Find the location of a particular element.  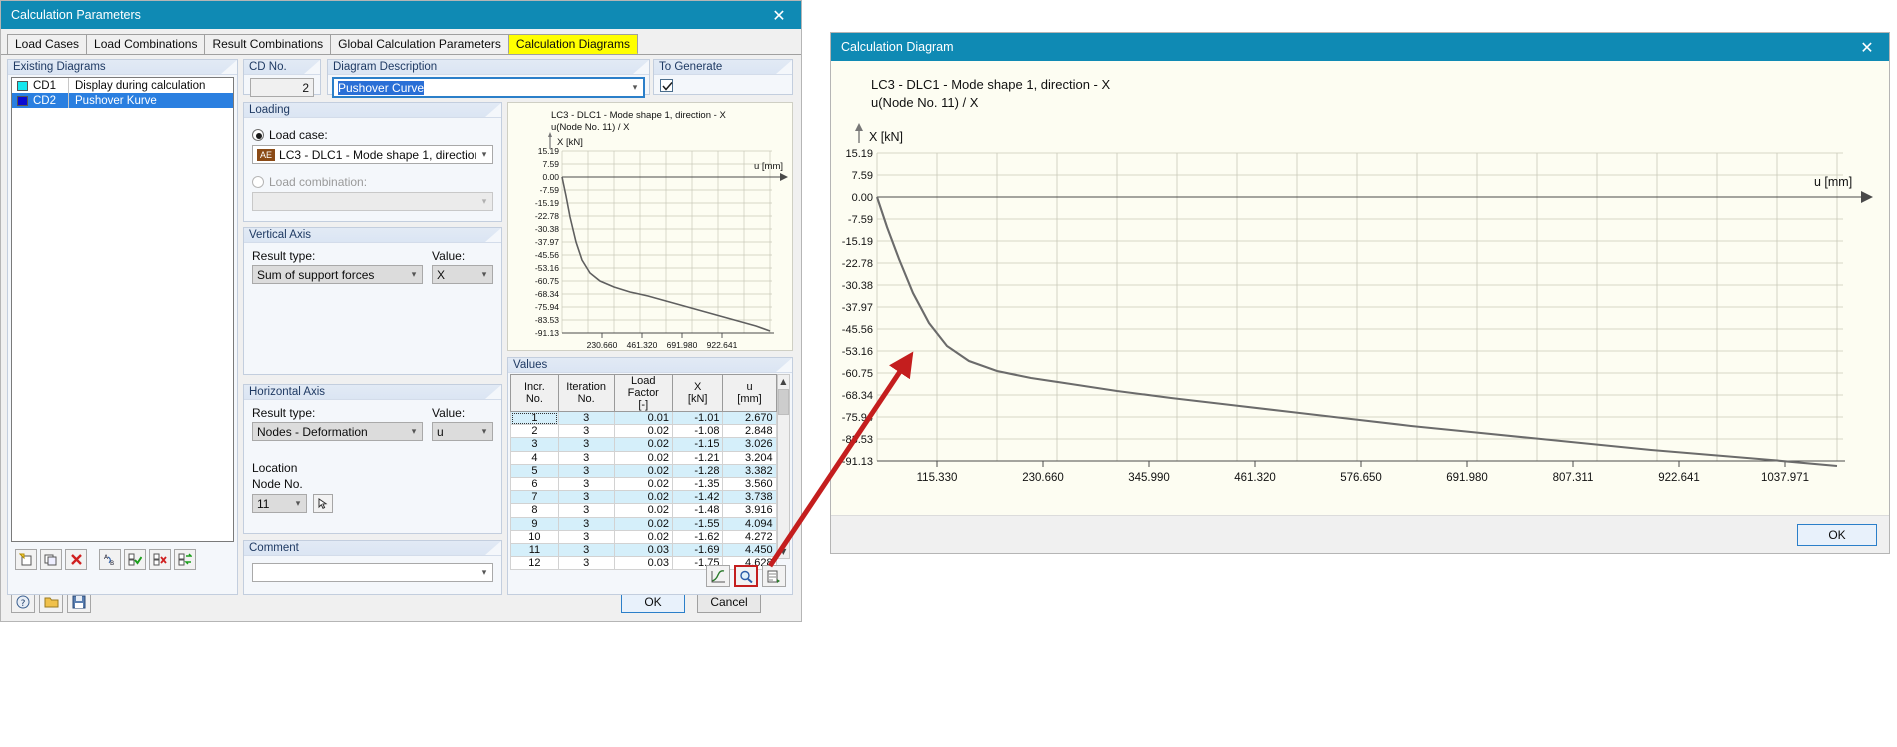

load-case-radio-row: Load case: is located at coordinates (372, 135).